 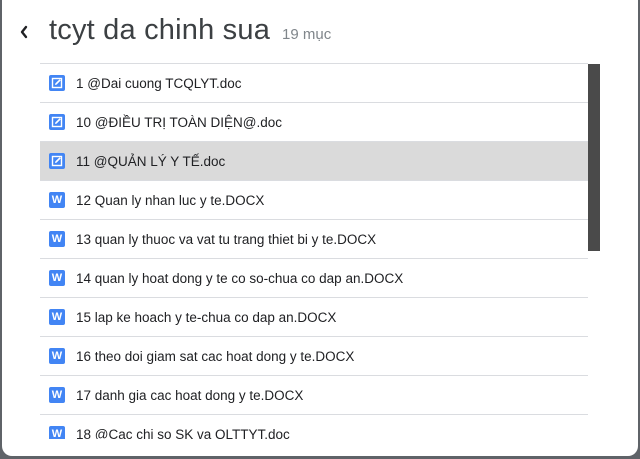 What do you see at coordinates (190, 395) in the screenshot?
I see `file-name: 17 danh gia cac hoat dong y te.DOCX` at bounding box center [190, 395].